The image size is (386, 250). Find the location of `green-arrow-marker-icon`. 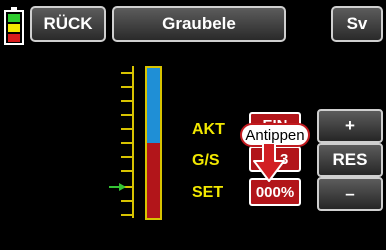

green-arrow-marker-icon is located at coordinates (117, 187).